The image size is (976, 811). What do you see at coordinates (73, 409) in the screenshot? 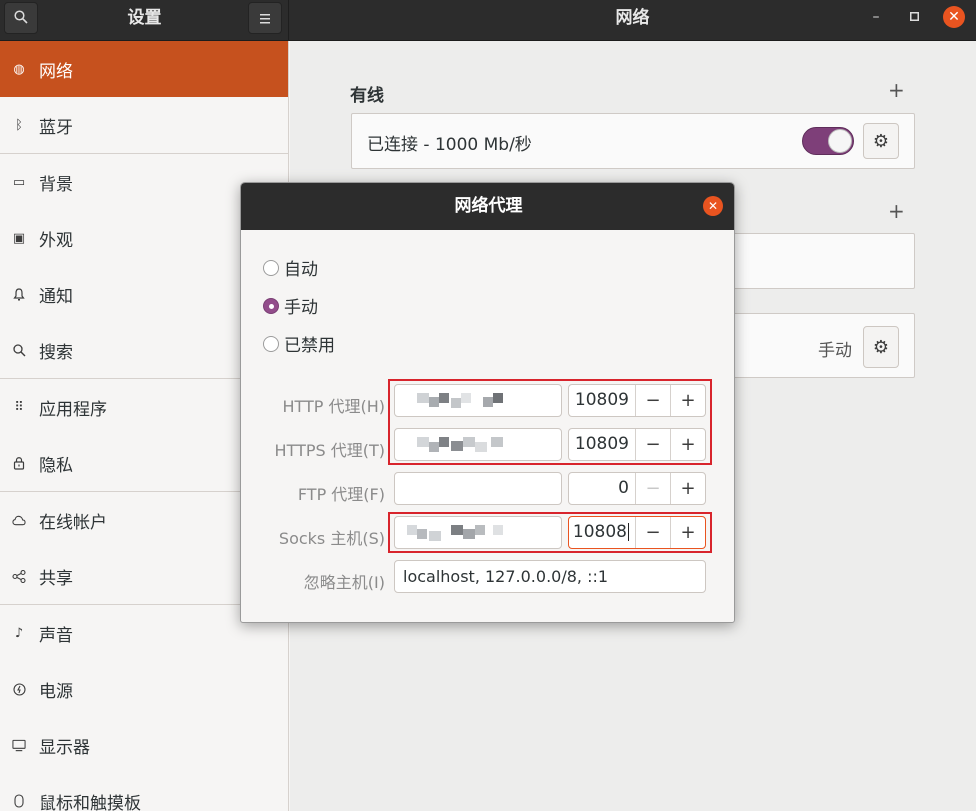
I see `sidebar-item-label: 应用程序` at bounding box center [73, 409].